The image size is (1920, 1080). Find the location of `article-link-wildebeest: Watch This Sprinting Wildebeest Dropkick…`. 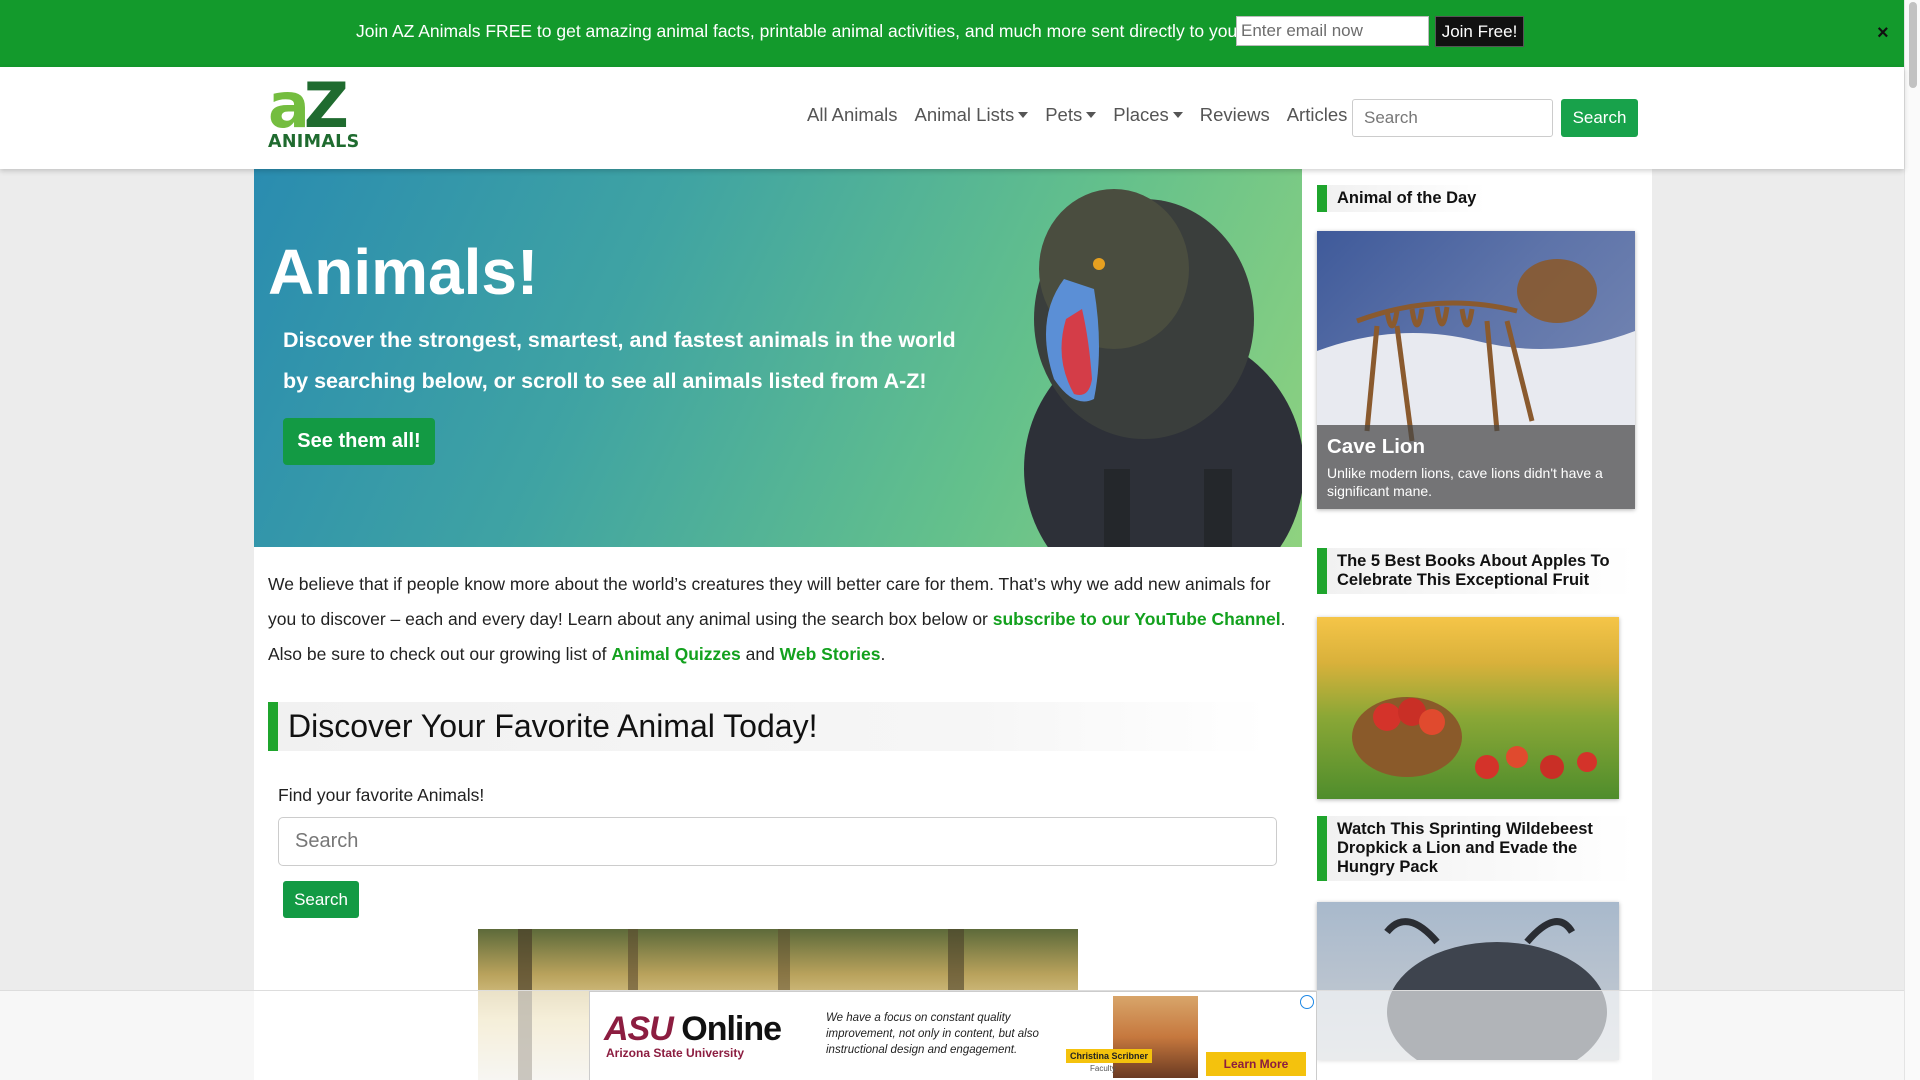

article-link-wildebeest: Watch This Sprinting Wildebeest Dropkick… is located at coordinates (1476, 848).